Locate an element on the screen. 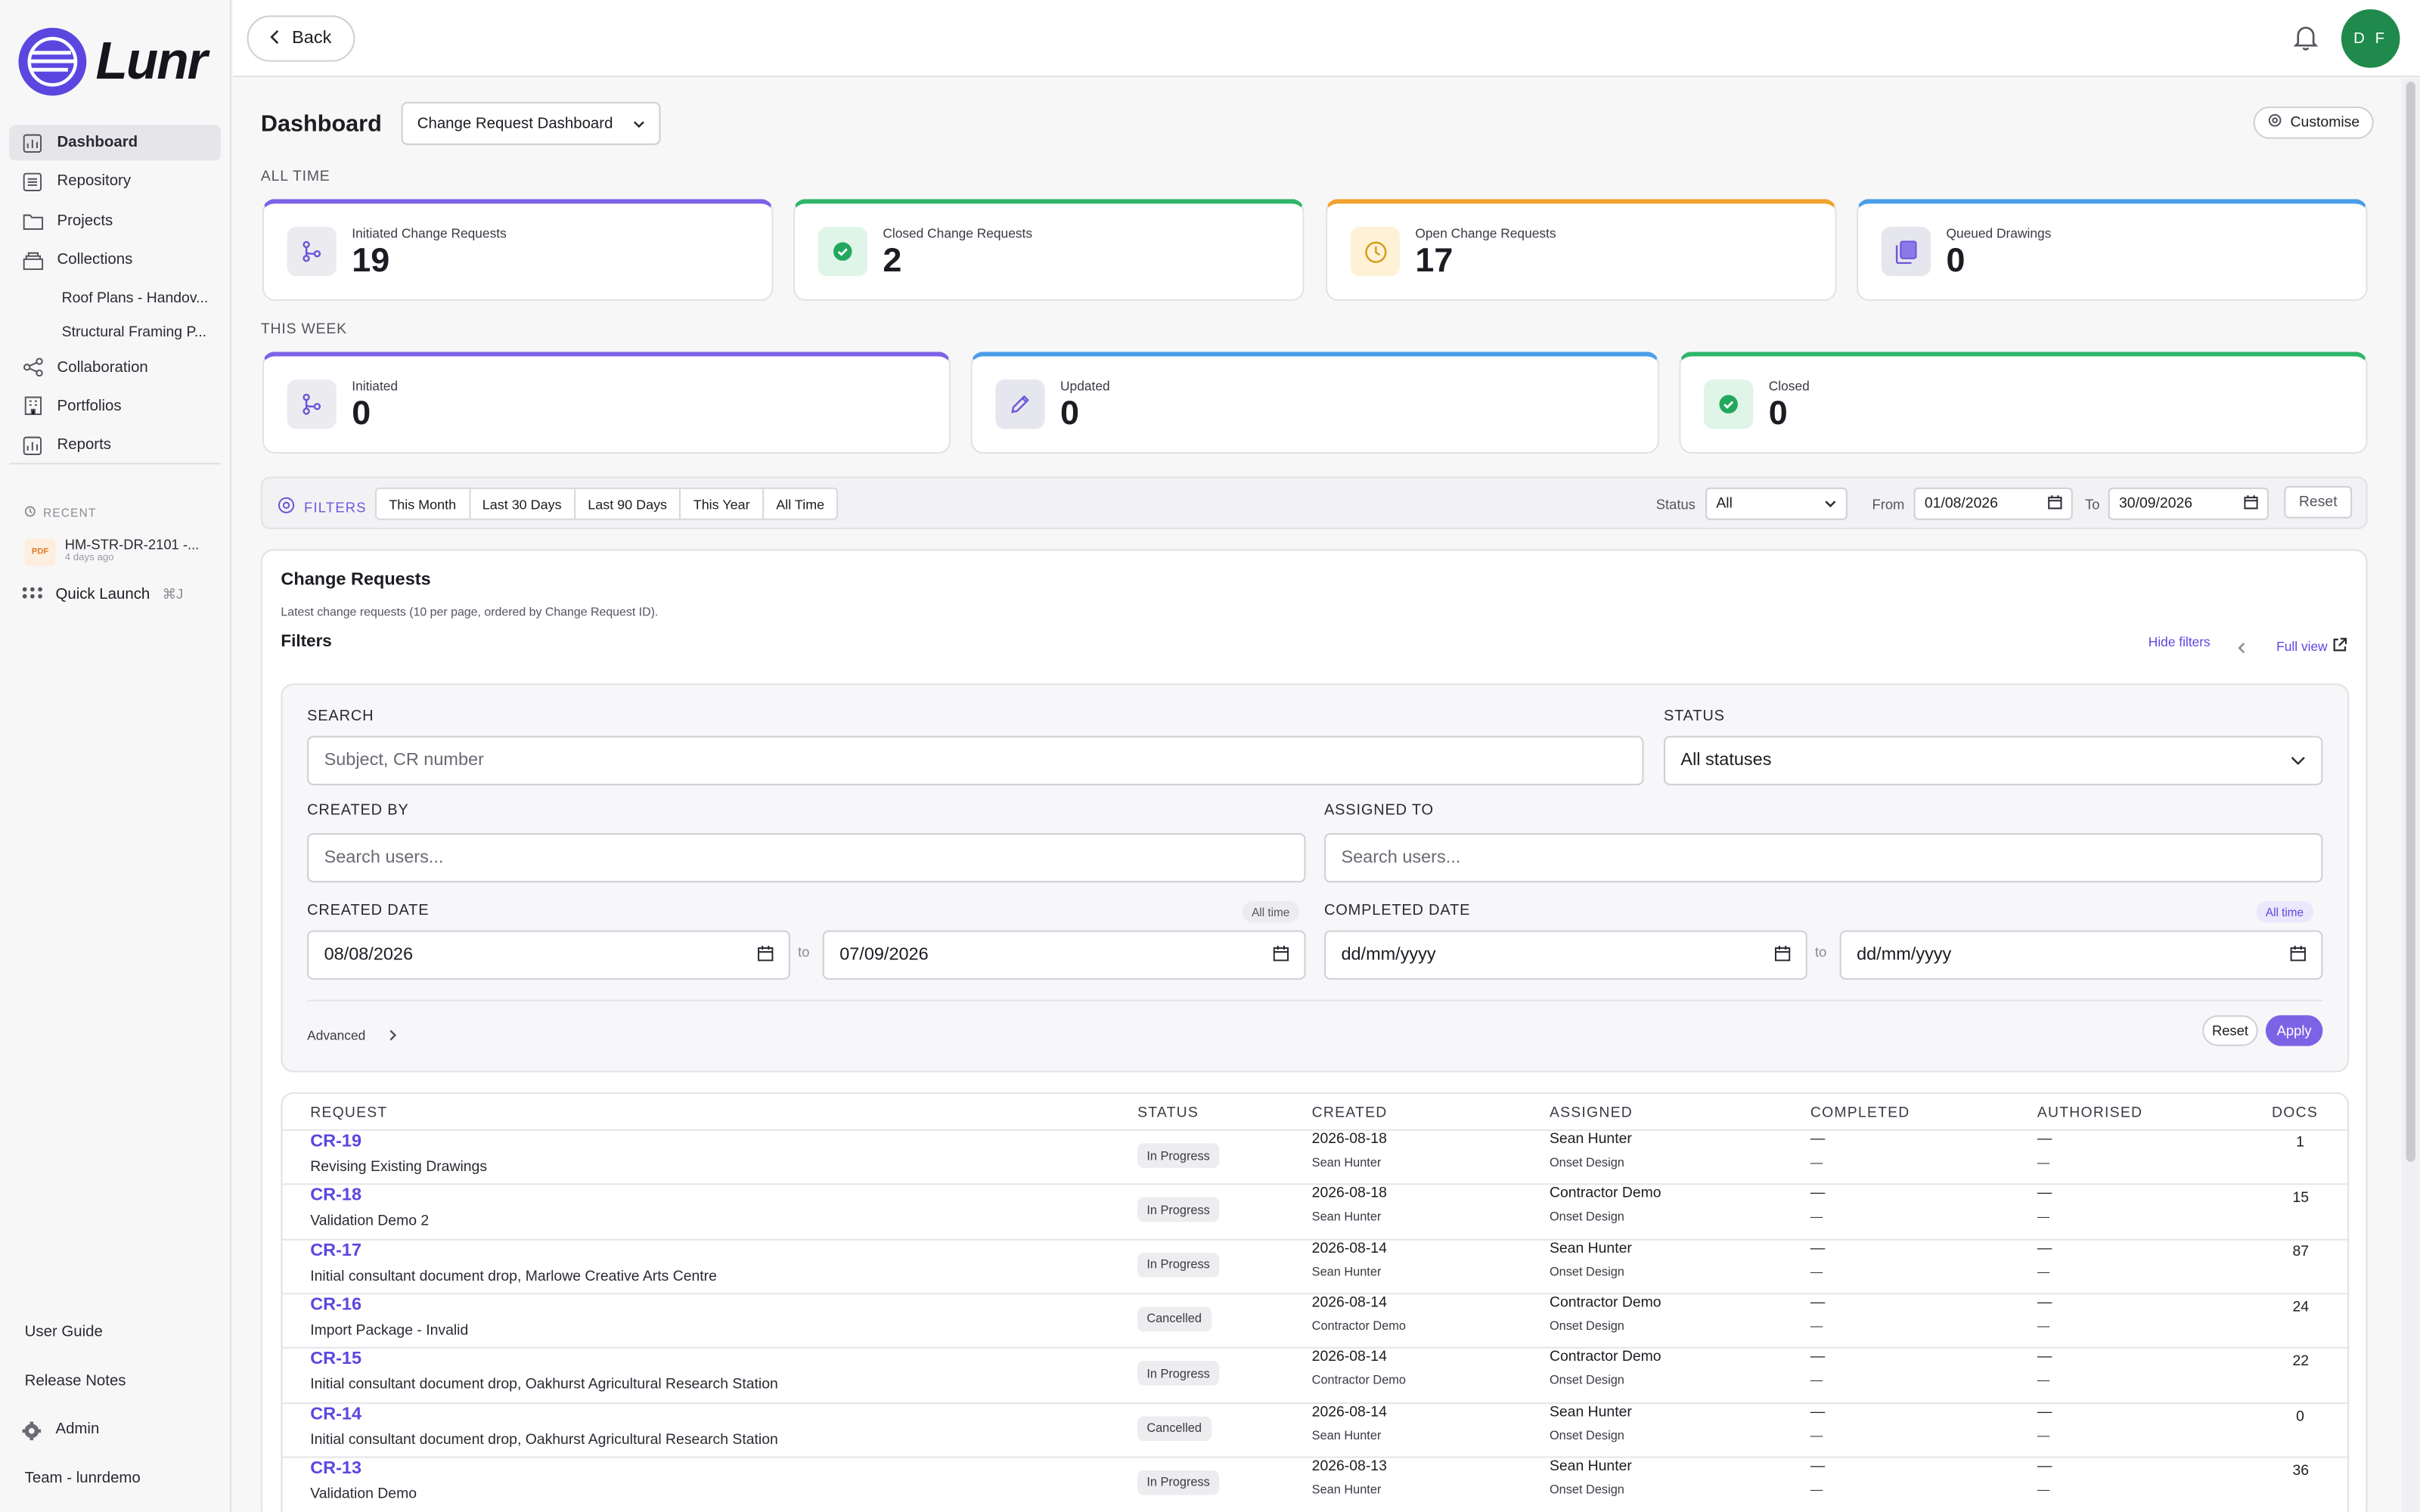 Image resolution: width=2420 pixels, height=1512 pixels. completed-sub: — is located at coordinates (1816, 1380).